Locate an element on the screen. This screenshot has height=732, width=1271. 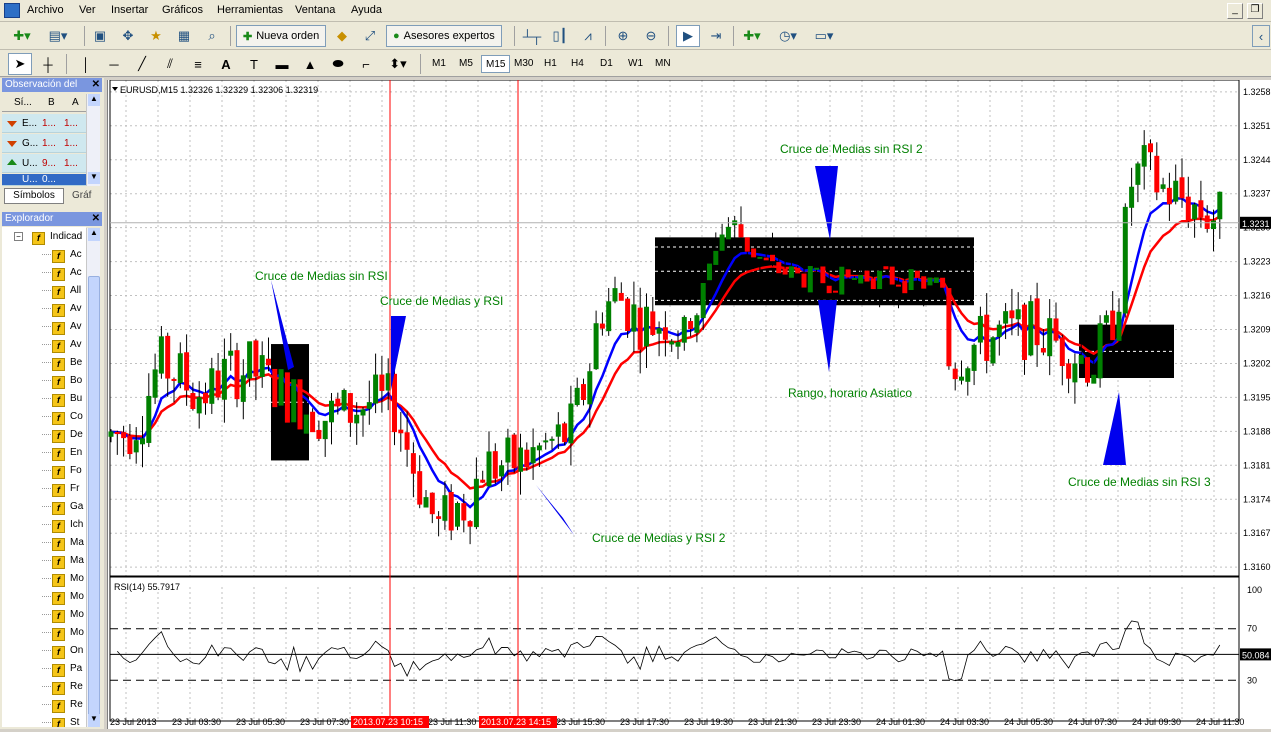
toolbar-overflow-icon: ‹ is located at coordinates (1261, 36).